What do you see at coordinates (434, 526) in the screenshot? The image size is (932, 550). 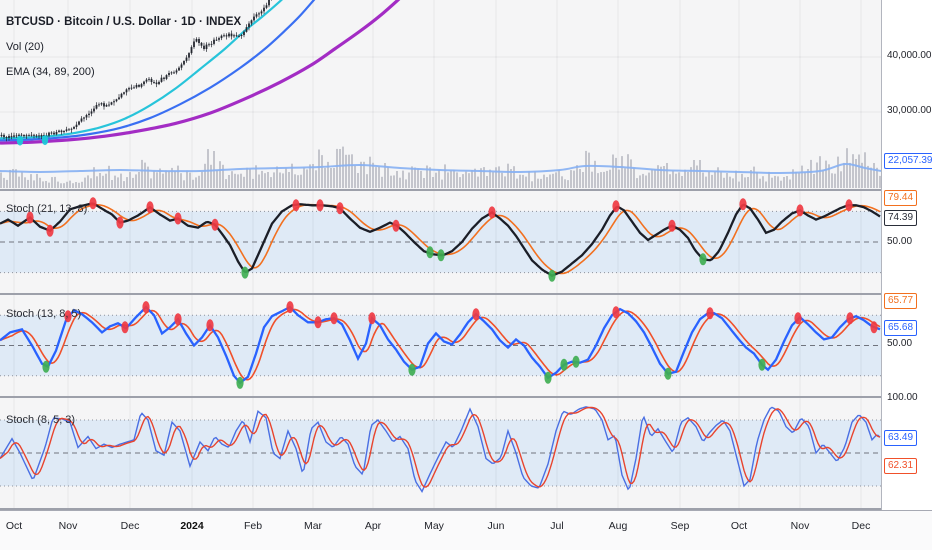 I see `time-axis-label: May` at bounding box center [434, 526].